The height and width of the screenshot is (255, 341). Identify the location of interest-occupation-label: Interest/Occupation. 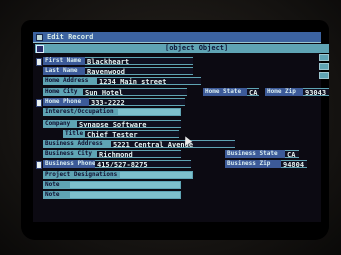
(80, 112).